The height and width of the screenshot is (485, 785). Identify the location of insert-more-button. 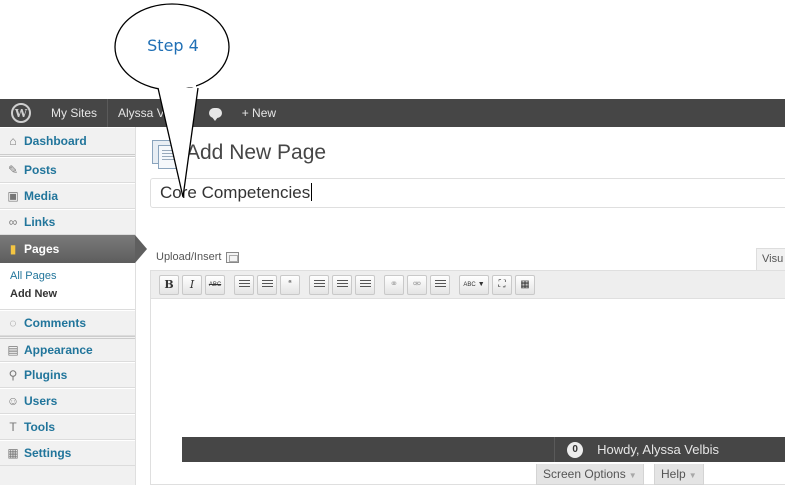
(440, 284).